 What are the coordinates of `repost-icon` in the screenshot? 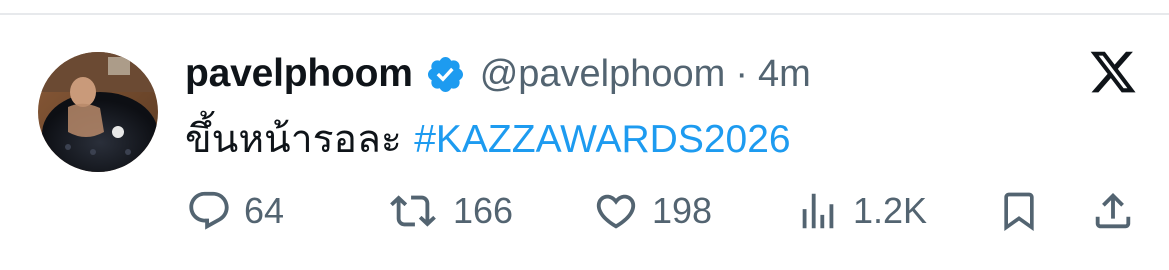 It's located at (413, 211).